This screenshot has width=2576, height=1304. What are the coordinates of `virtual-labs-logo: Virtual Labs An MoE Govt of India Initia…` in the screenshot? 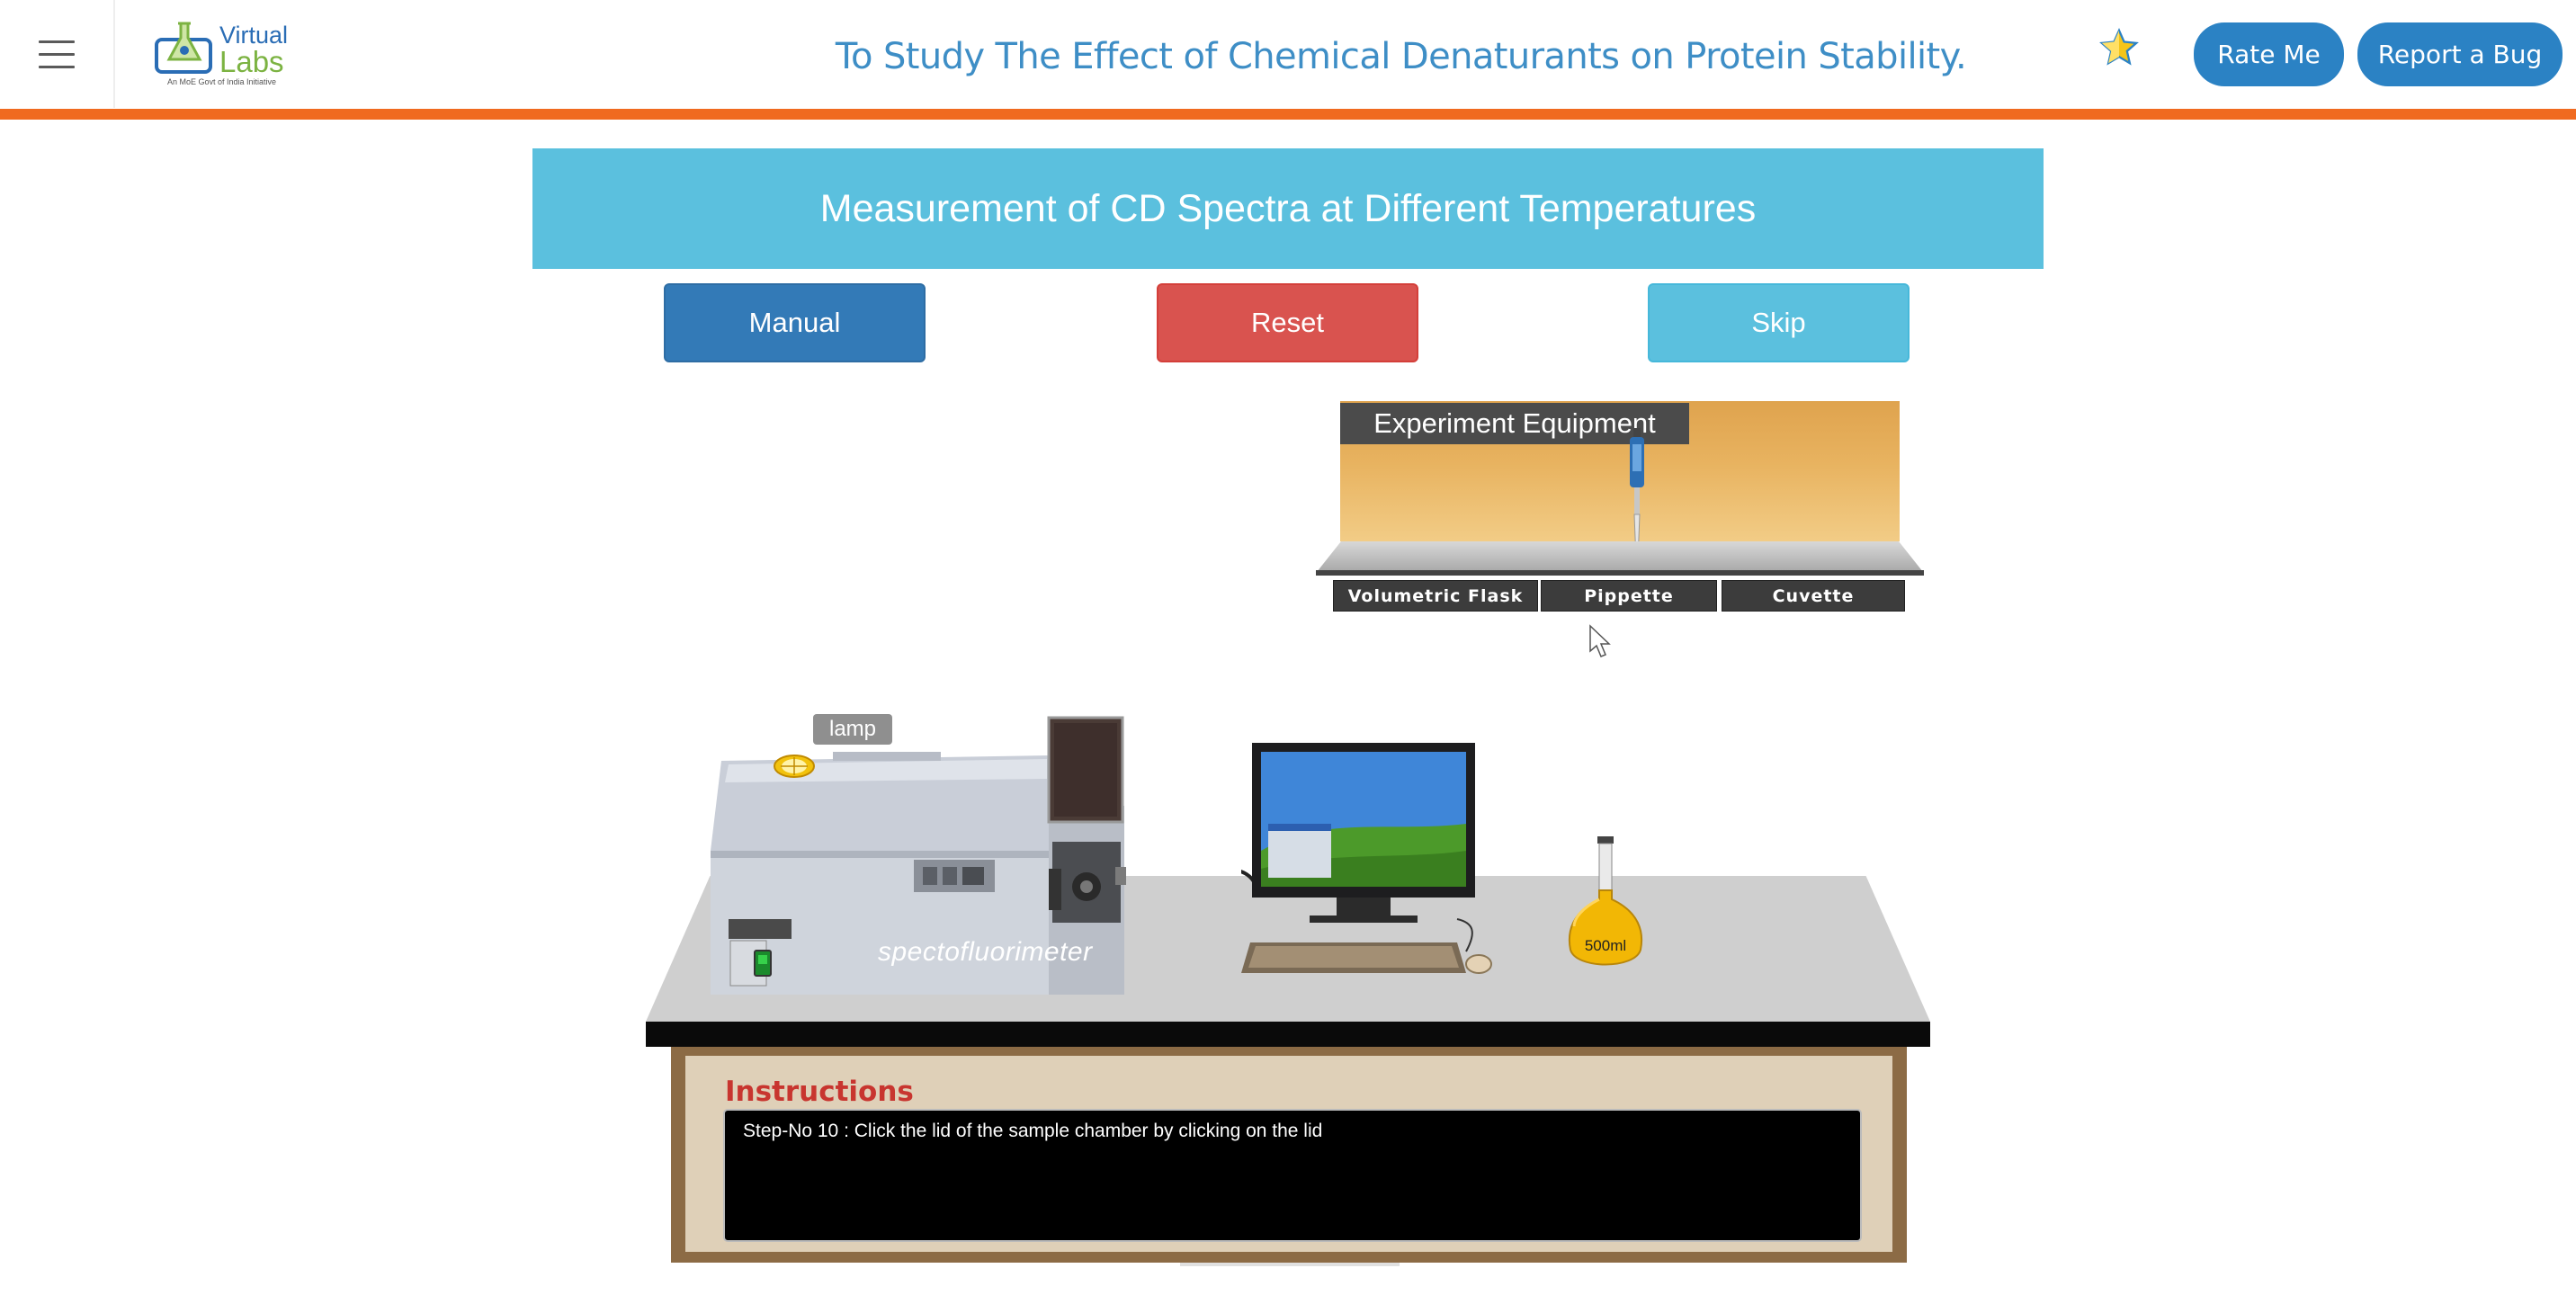 It's located at (222, 54).